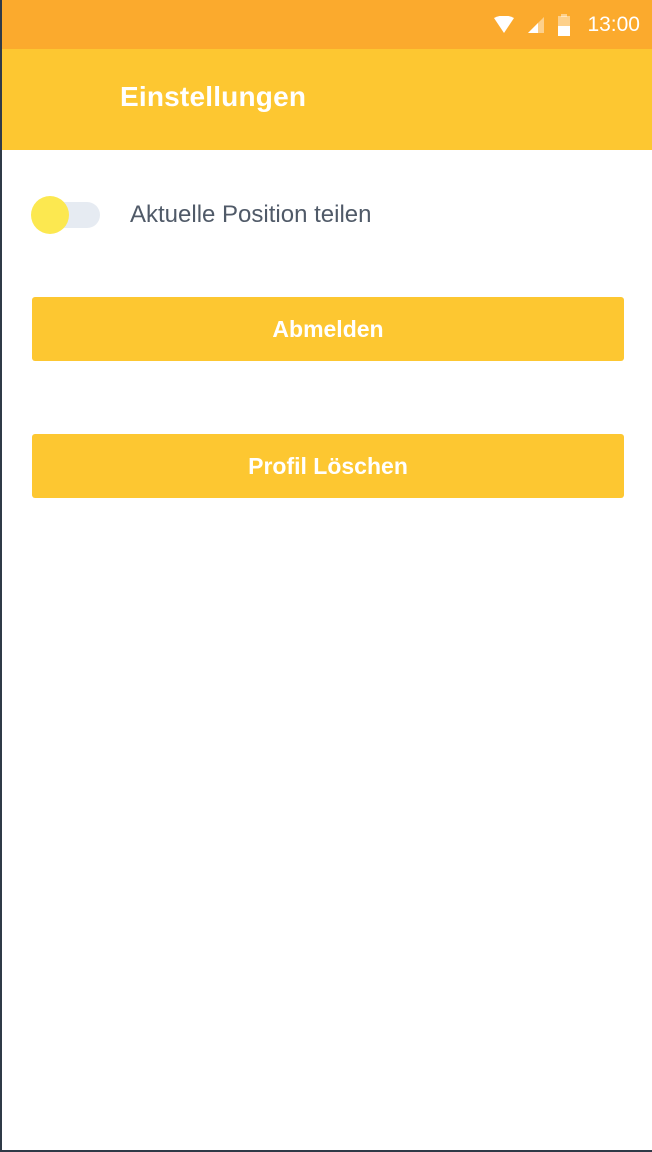 The height and width of the screenshot is (1152, 652). I want to click on logout-button: Abmelden, so click(328, 329).